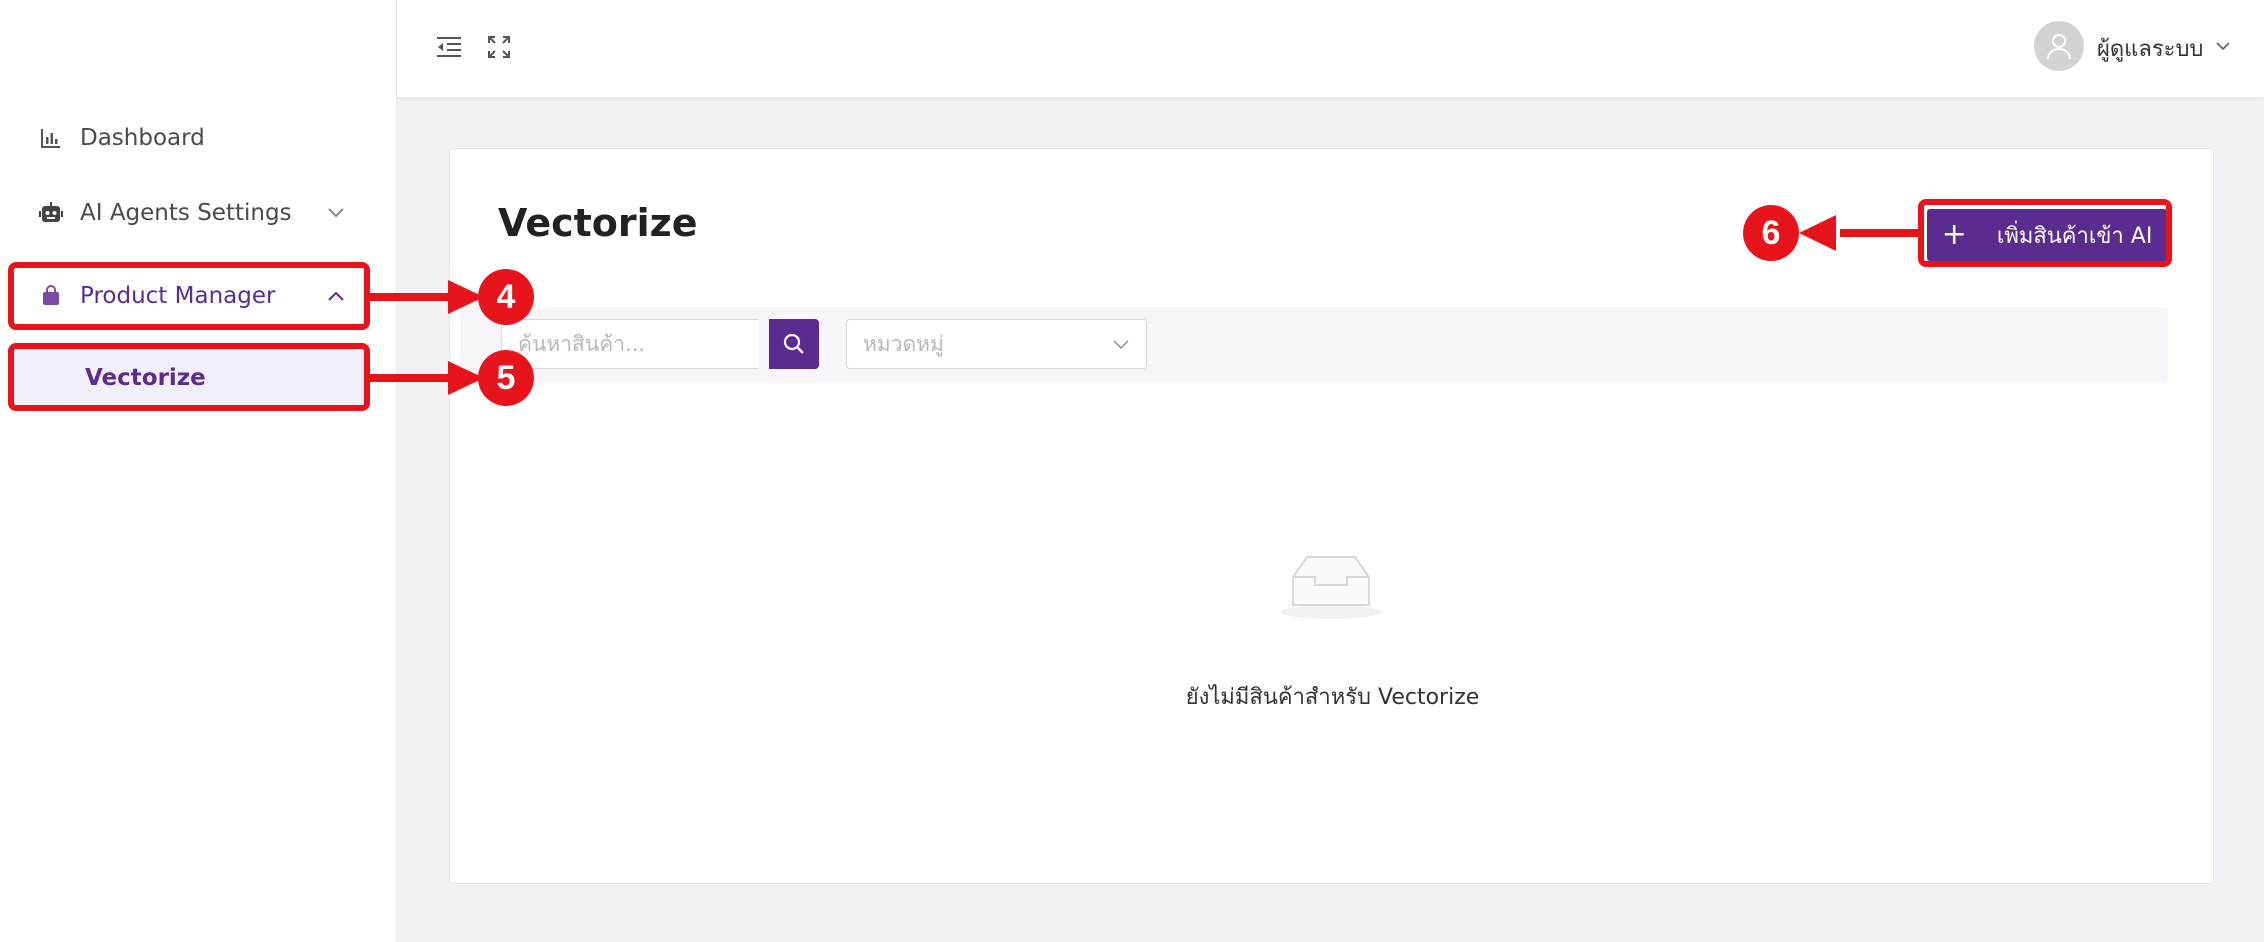 Image resolution: width=2264 pixels, height=942 pixels. Describe the element at coordinates (598, 223) in the screenshot. I see `page-title: Vectorize` at that location.